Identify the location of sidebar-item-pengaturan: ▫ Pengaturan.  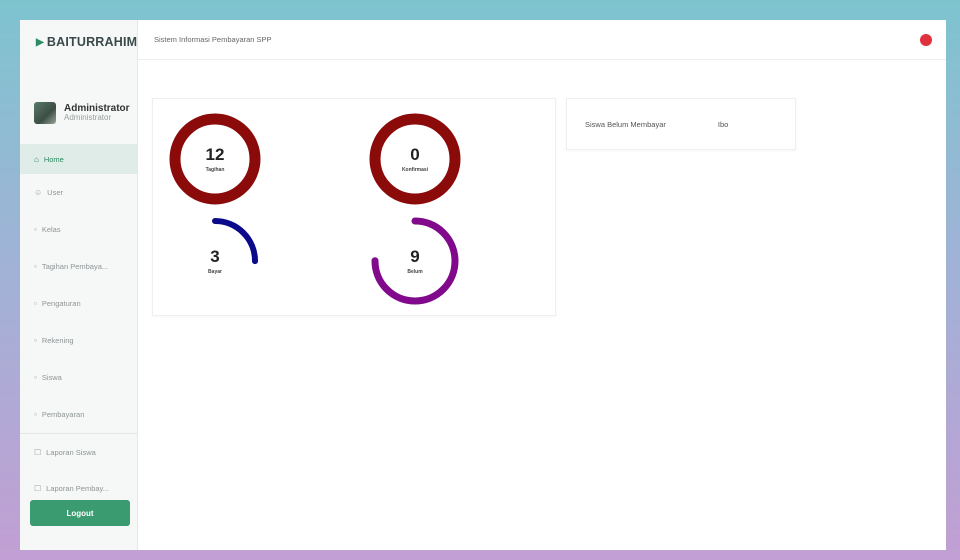
(78, 303).